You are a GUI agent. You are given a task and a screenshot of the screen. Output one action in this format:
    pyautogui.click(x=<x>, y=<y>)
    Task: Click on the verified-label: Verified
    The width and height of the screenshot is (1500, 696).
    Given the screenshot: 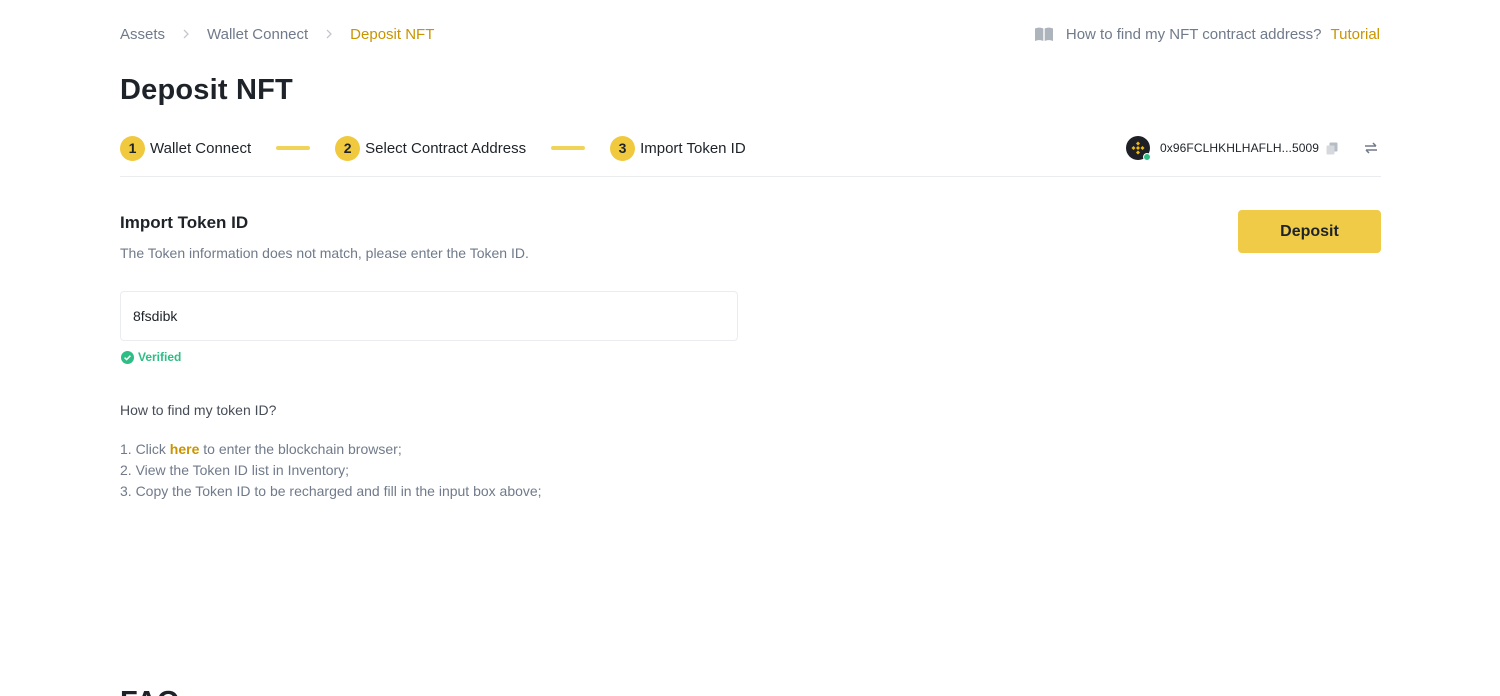 What is the action you would take?
    pyautogui.click(x=160, y=357)
    